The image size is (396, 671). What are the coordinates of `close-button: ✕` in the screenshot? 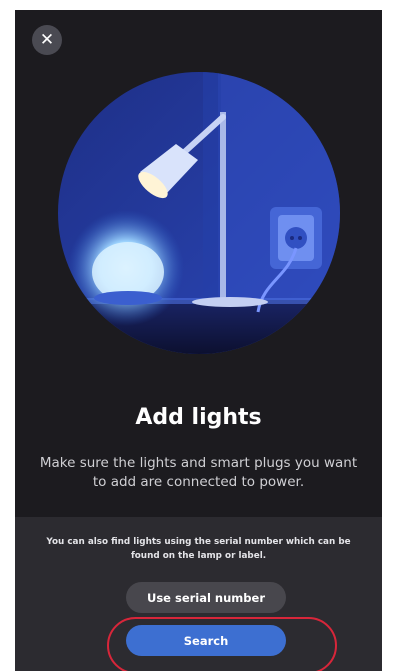 It's located at (47, 40).